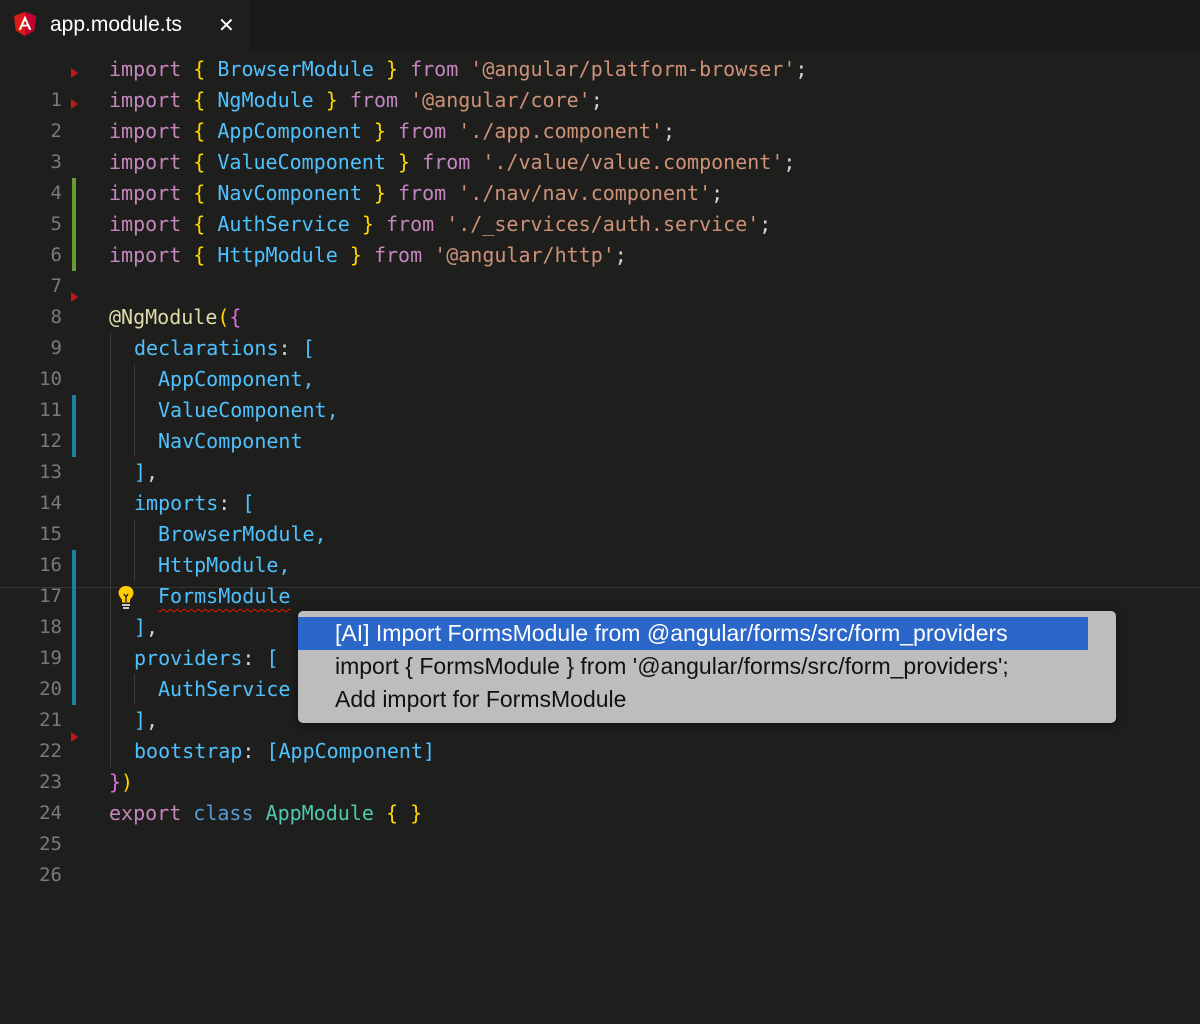 The image size is (1200, 1024). I want to click on code-line: 26, so click(600, 857).